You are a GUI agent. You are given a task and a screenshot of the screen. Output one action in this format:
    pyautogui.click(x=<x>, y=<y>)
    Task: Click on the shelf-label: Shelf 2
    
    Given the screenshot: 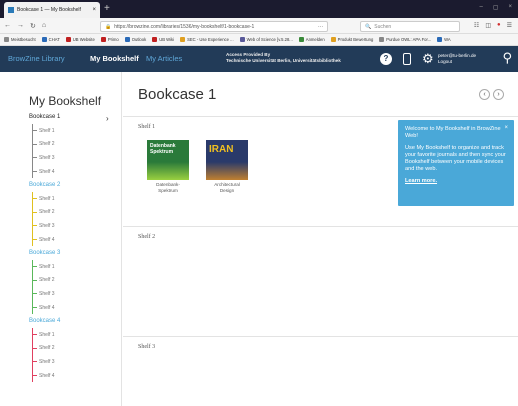 What is the action you would take?
    pyautogui.click(x=147, y=237)
    